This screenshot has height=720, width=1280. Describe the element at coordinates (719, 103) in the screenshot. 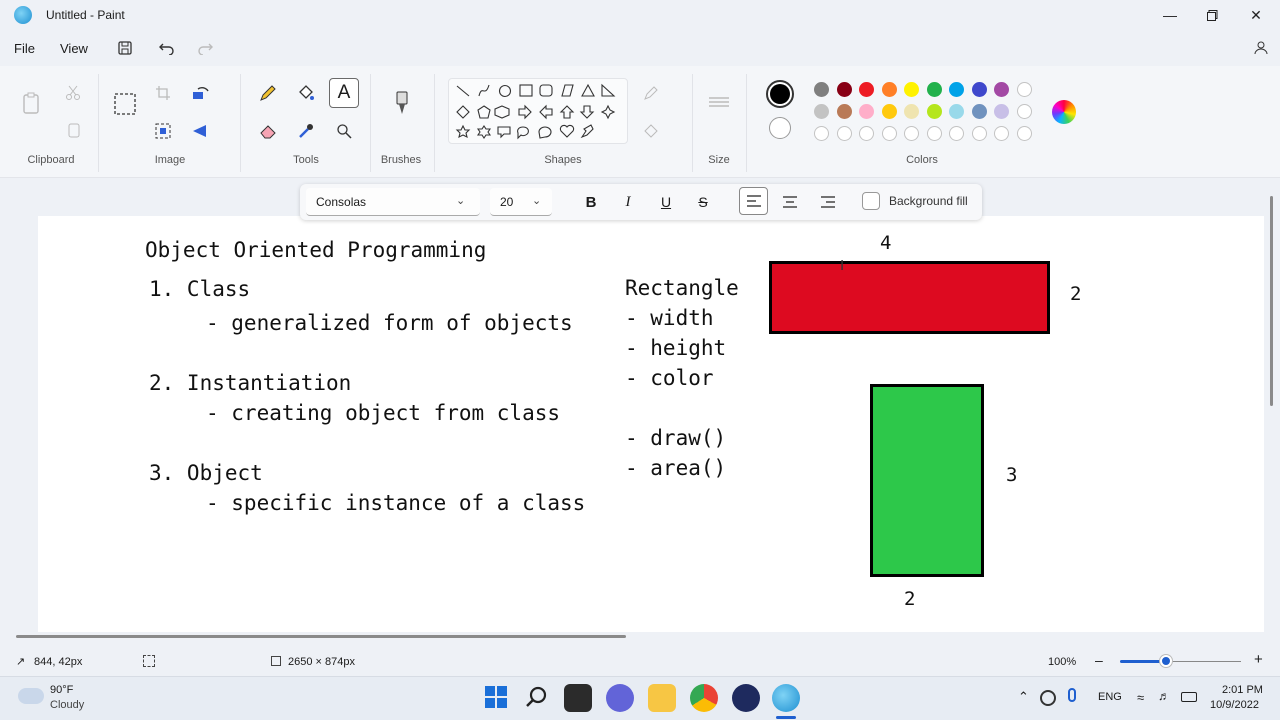

I see `size-icon` at that location.